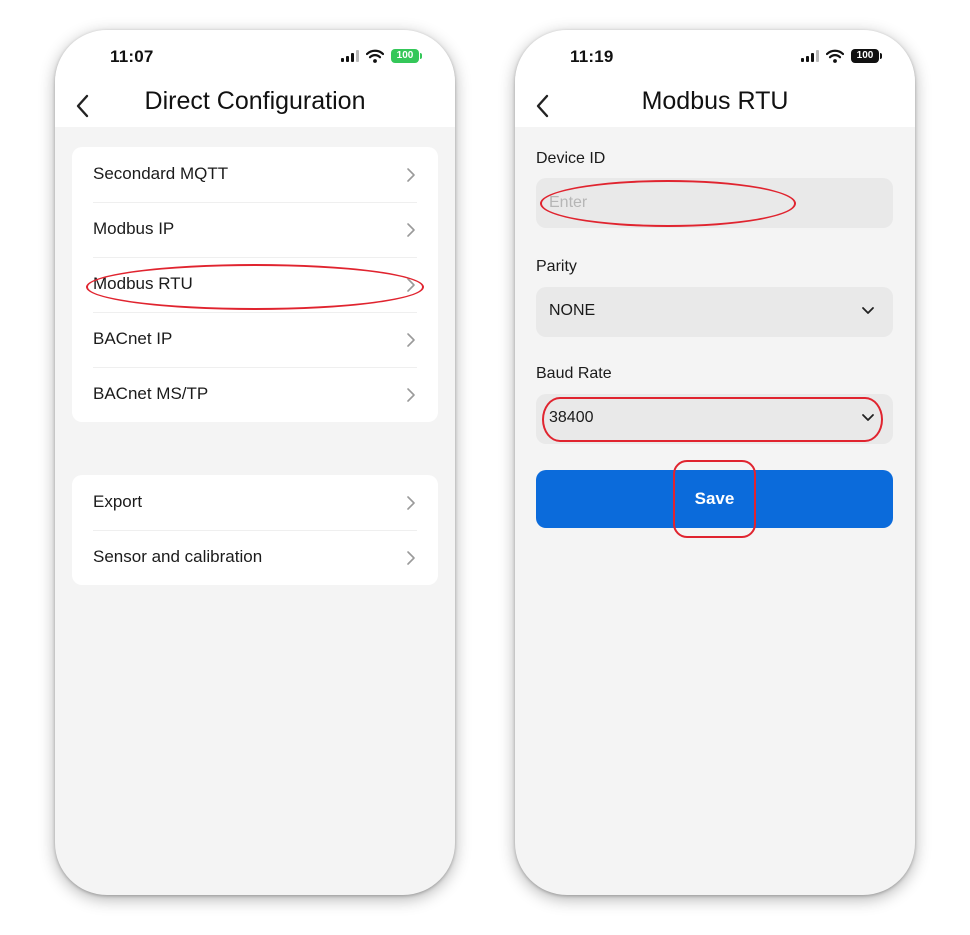 The height and width of the screenshot is (935, 970). I want to click on nav-bar: Direct Configuration, so click(255, 106).